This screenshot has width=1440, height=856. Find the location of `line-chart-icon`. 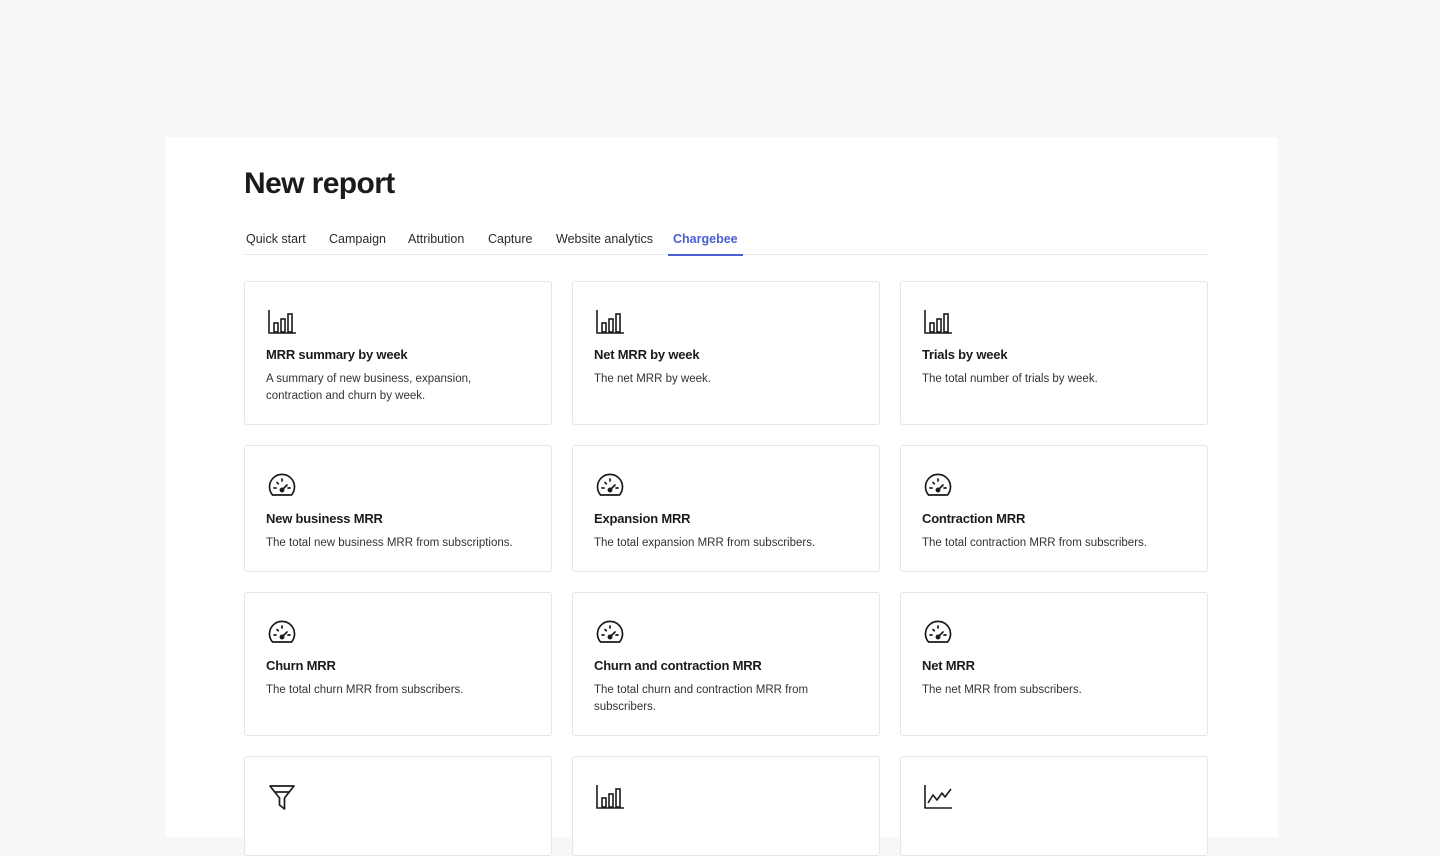

line-chart-icon is located at coordinates (938, 797).